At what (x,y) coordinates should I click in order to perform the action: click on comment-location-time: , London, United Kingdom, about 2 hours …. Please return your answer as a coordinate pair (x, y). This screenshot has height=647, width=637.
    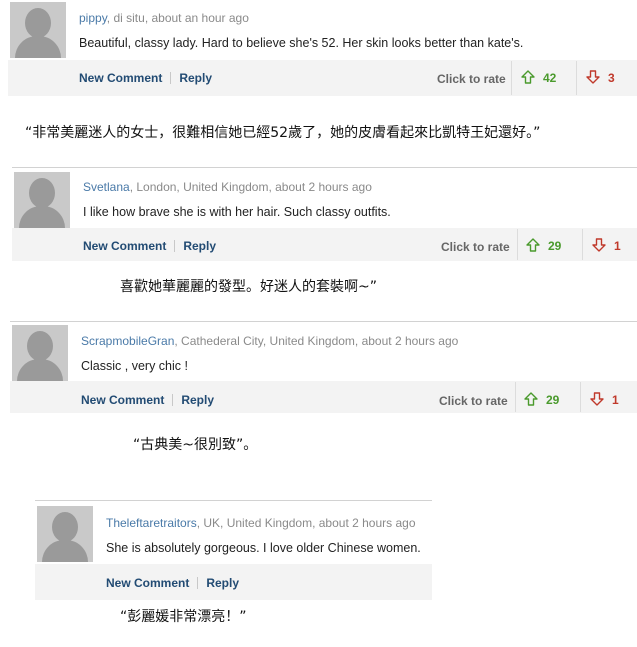
    Looking at the image, I should click on (250, 187).